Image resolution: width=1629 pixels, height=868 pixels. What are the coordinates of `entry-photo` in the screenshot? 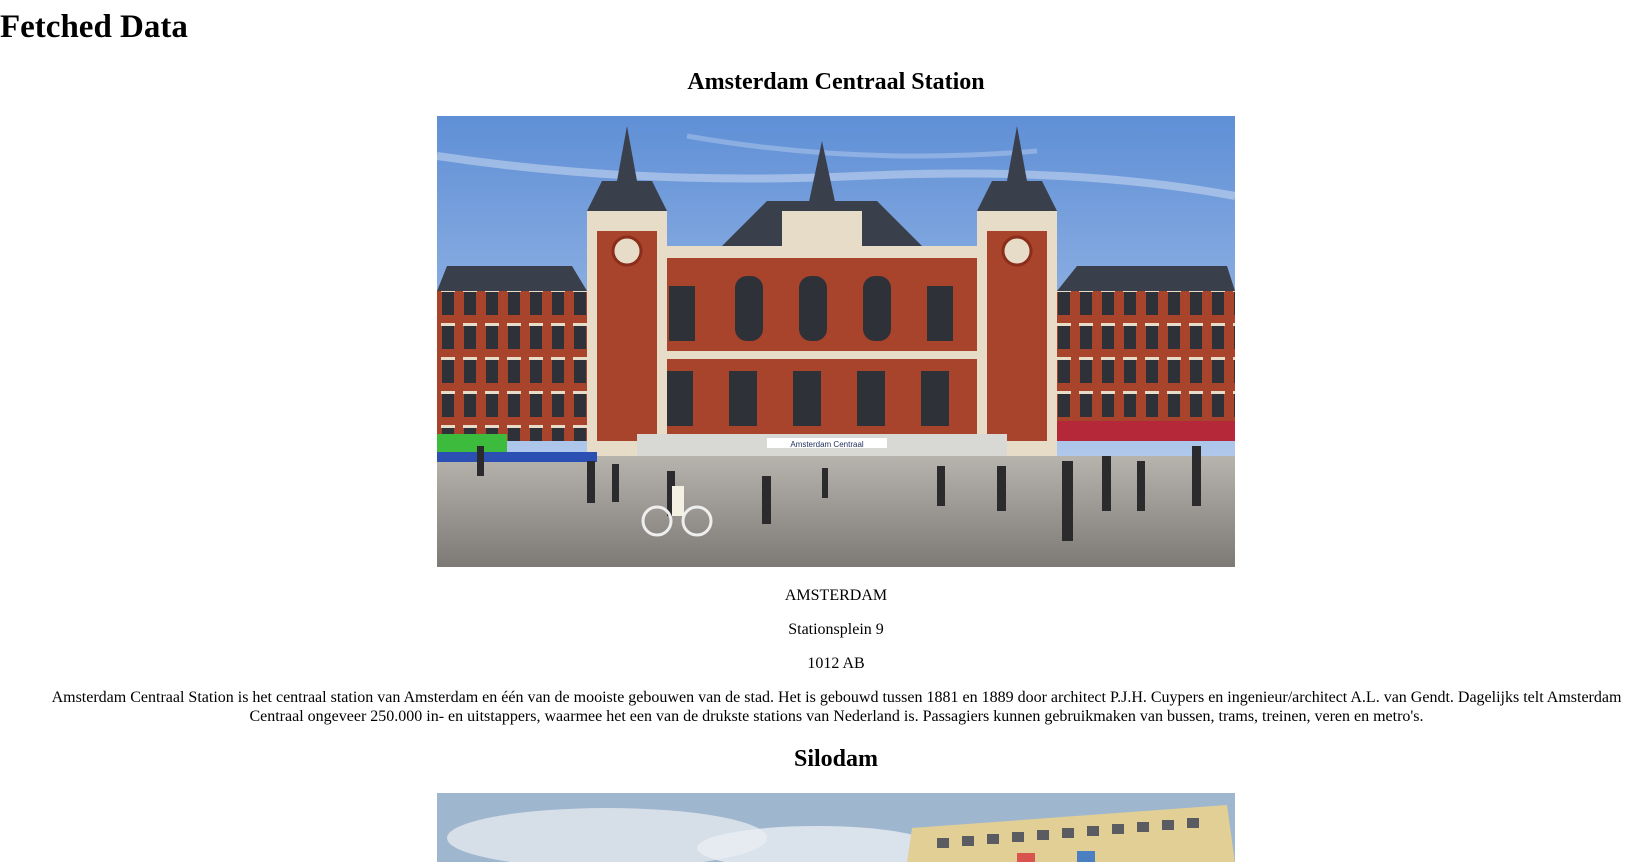 It's located at (836, 827).